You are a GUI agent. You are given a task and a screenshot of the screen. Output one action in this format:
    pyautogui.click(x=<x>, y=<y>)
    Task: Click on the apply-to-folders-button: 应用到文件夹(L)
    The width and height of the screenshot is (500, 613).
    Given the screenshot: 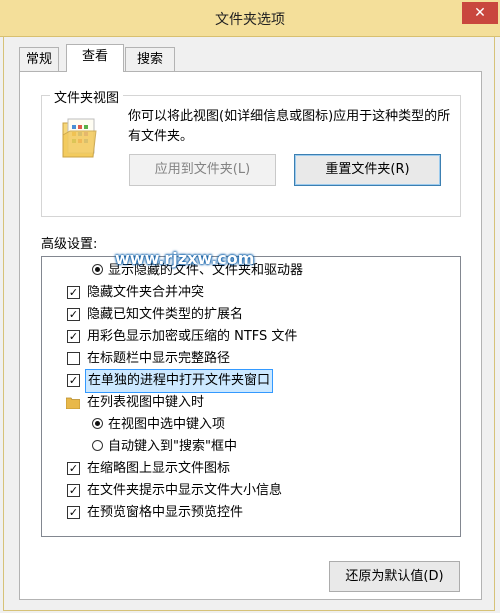 What is the action you would take?
    pyautogui.click(x=202, y=170)
    